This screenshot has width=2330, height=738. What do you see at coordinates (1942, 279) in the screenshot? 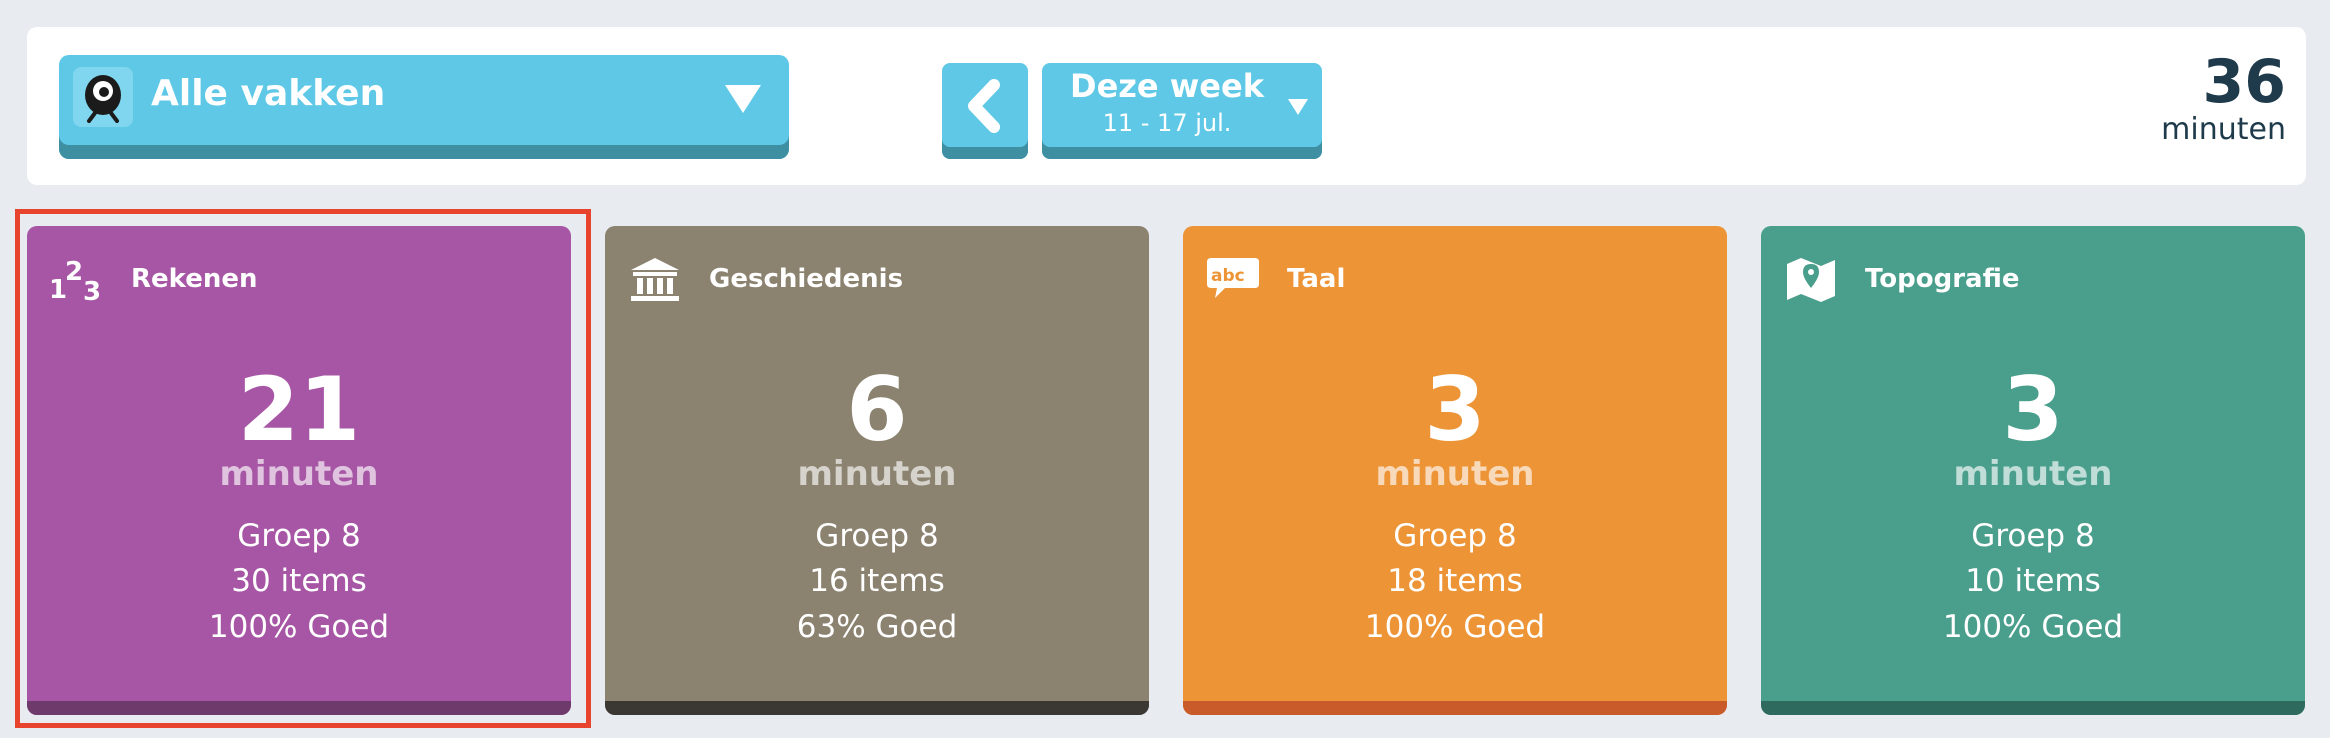
I see `card-subject-name: Topografie` at bounding box center [1942, 279].